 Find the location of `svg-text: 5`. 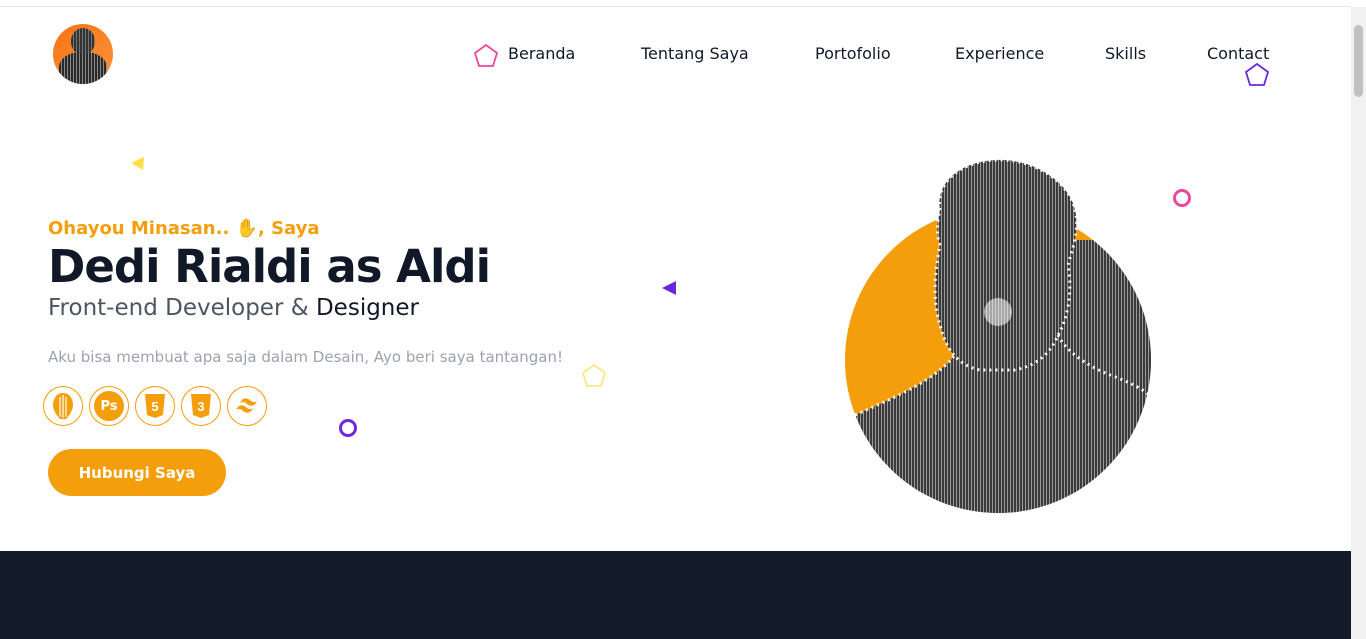

svg-text: 5 is located at coordinates (154, 406).